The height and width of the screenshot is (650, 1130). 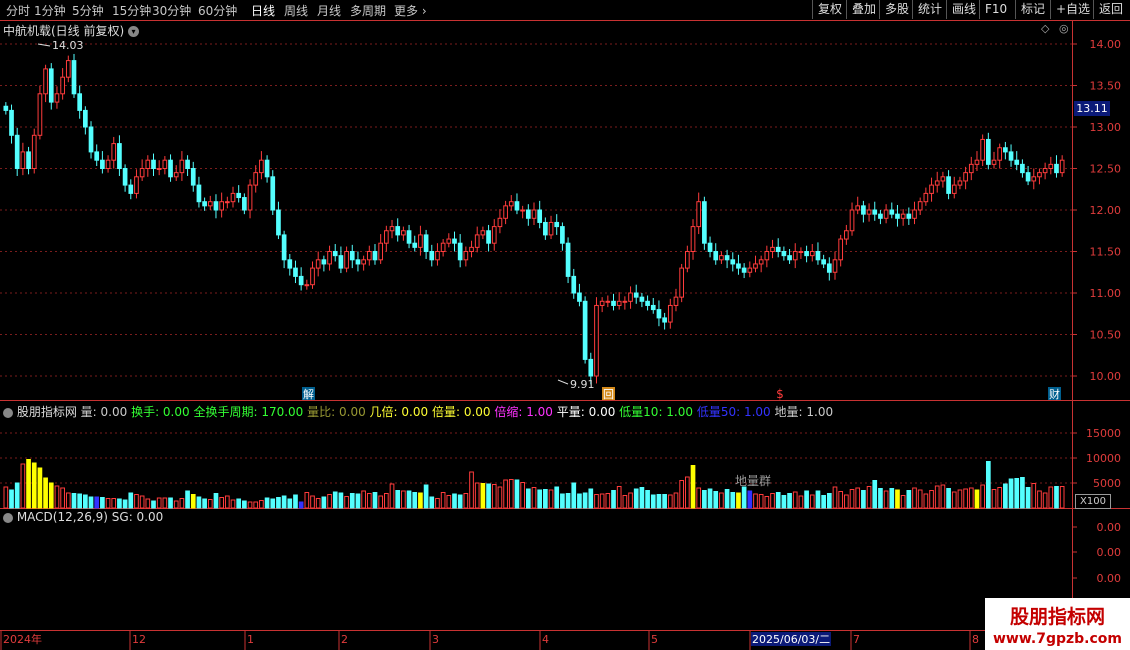 What do you see at coordinates (1106, 335) in the screenshot?
I see `price-tick-label: 10.50` at bounding box center [1106, 335].